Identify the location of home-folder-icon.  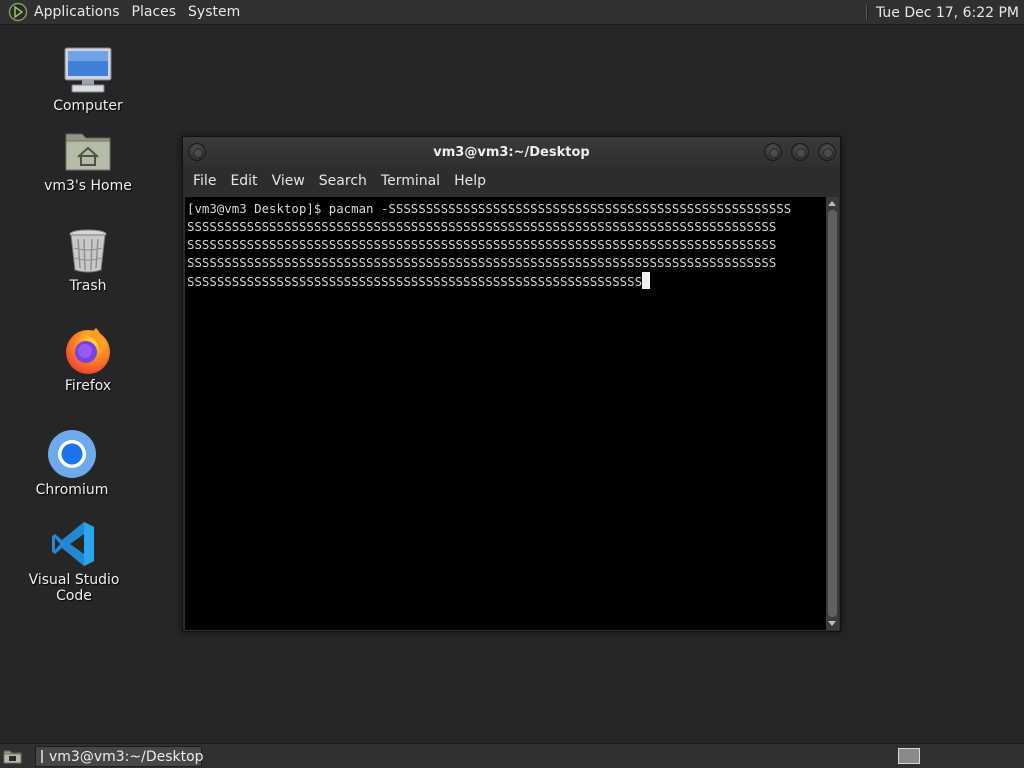
(88, 150).